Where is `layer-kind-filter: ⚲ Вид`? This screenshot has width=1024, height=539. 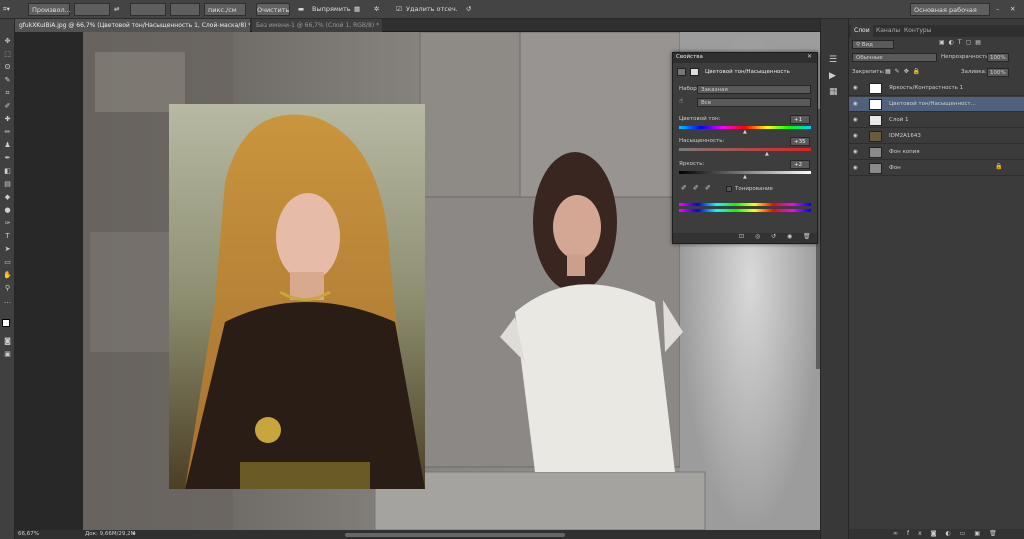
layer-kind-filter: ⚲ Вид is located at coordinates (873, 44).